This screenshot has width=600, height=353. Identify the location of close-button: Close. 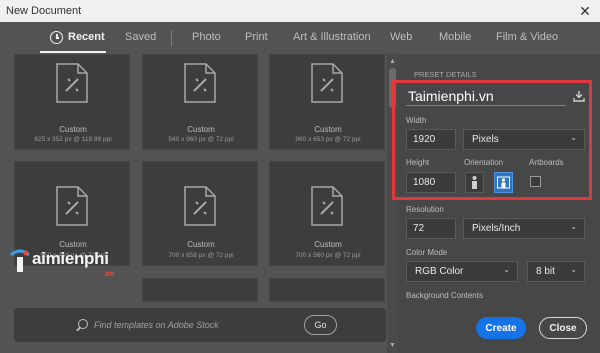
(563, 328).